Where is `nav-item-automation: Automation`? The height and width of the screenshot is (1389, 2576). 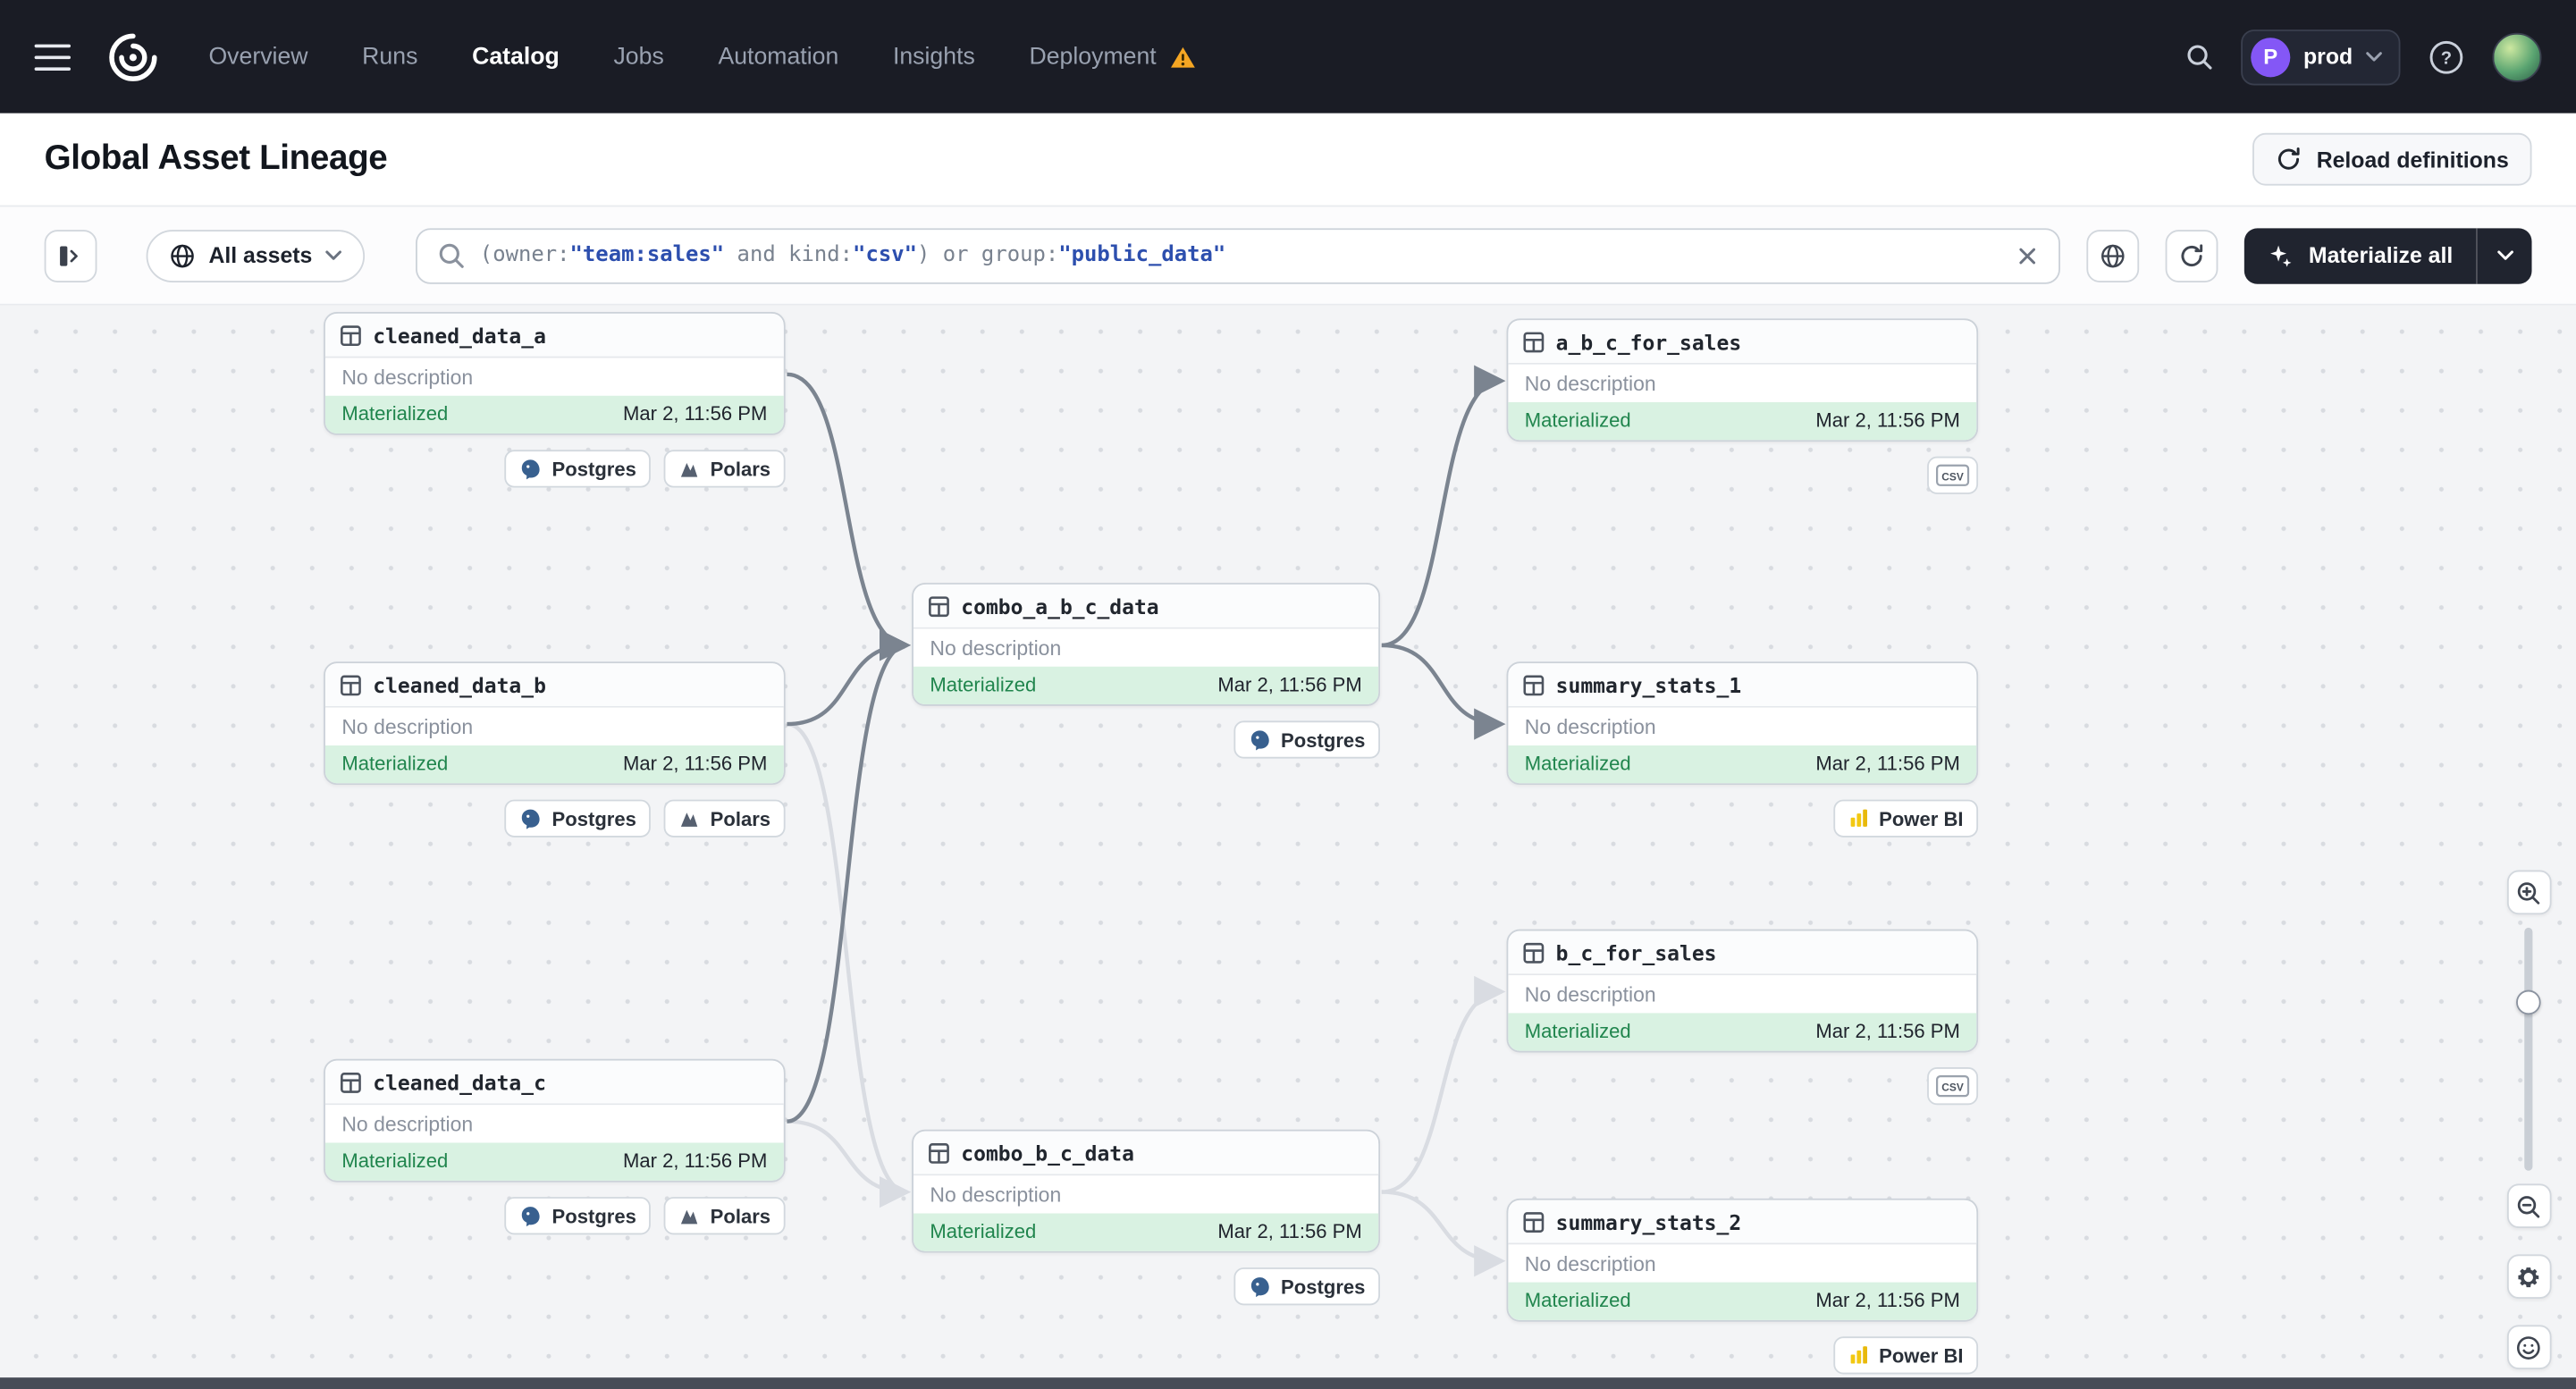
nav-item-automation: Automation is located at coordinates (778, 57).